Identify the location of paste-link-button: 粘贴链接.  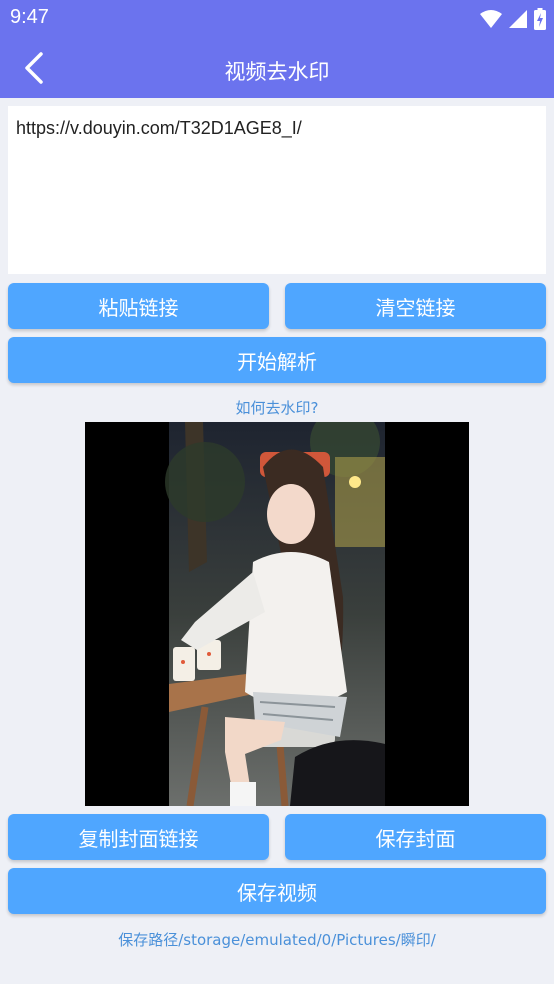
(138, 306).